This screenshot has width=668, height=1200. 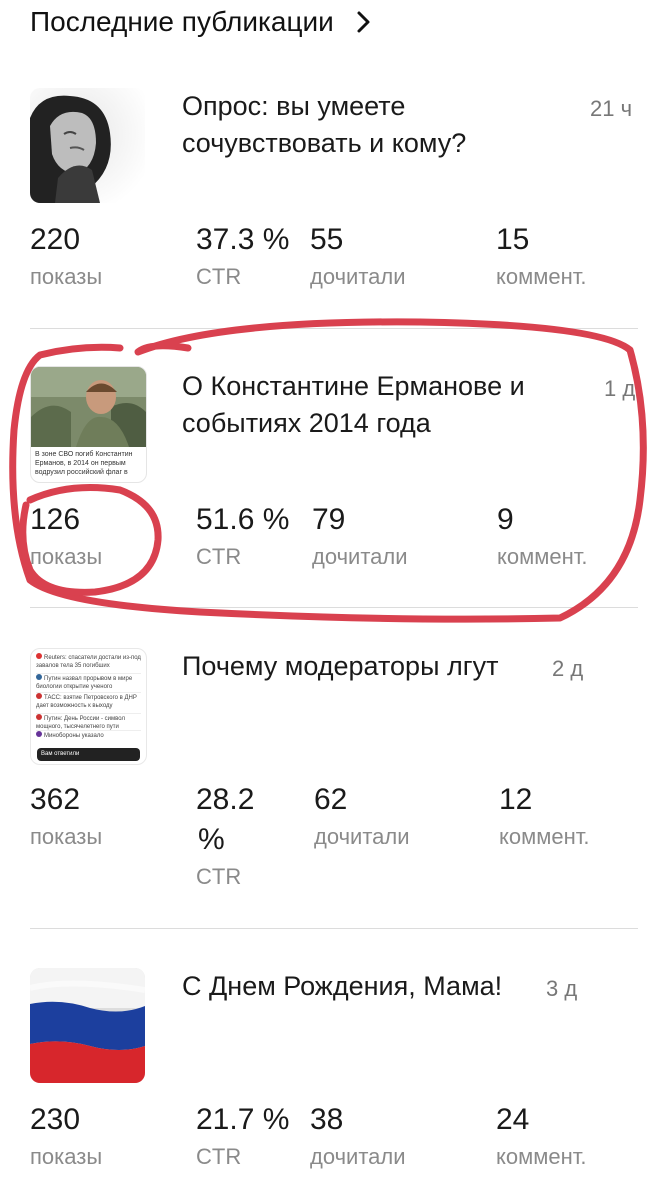 I want to click on reads-value: 79, so click(x=329, y=519).